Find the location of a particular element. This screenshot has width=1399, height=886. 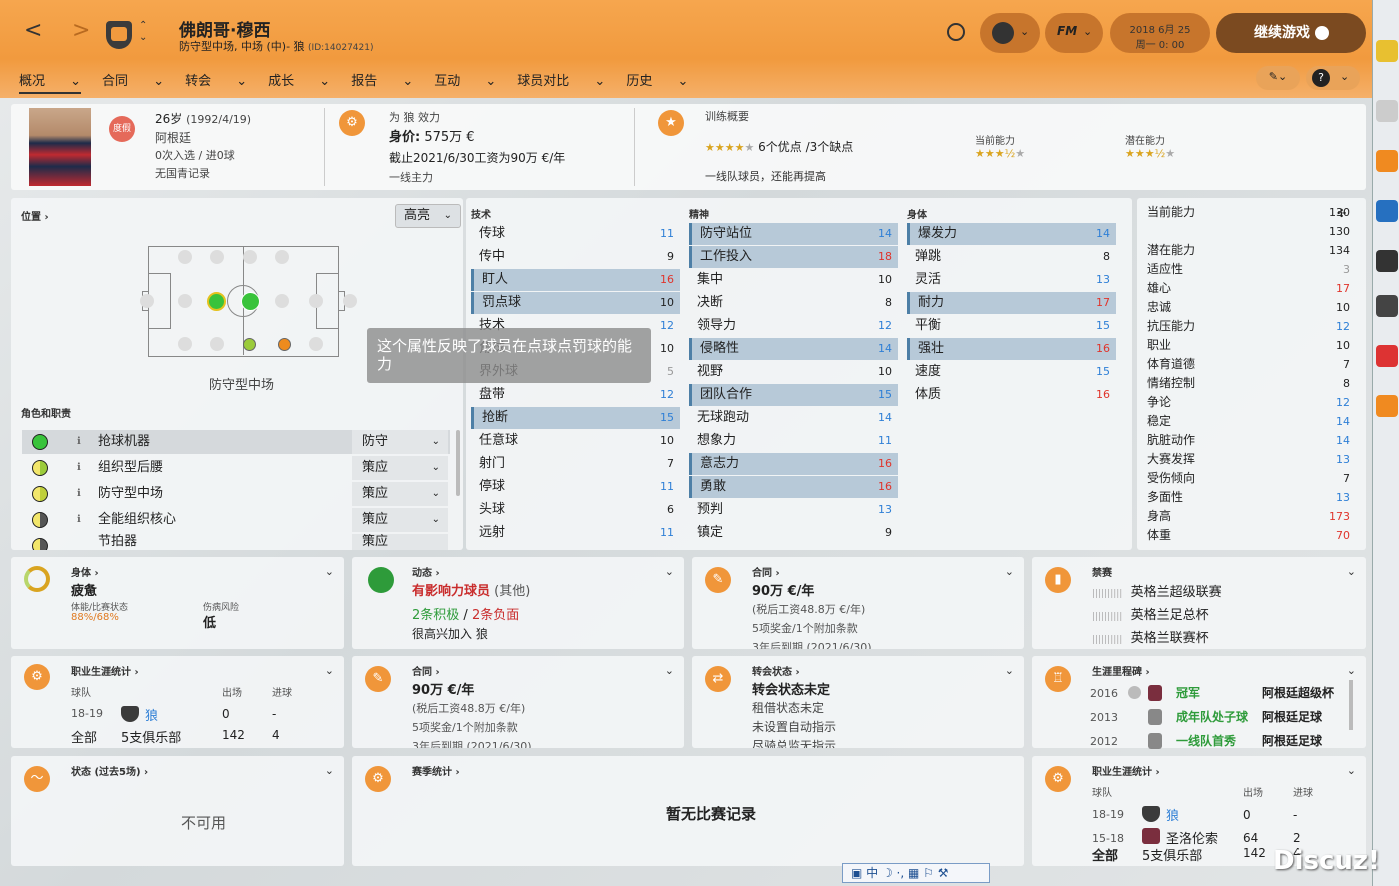

attribute-row: 团队合作 15 is located at coordinates (793, 395).